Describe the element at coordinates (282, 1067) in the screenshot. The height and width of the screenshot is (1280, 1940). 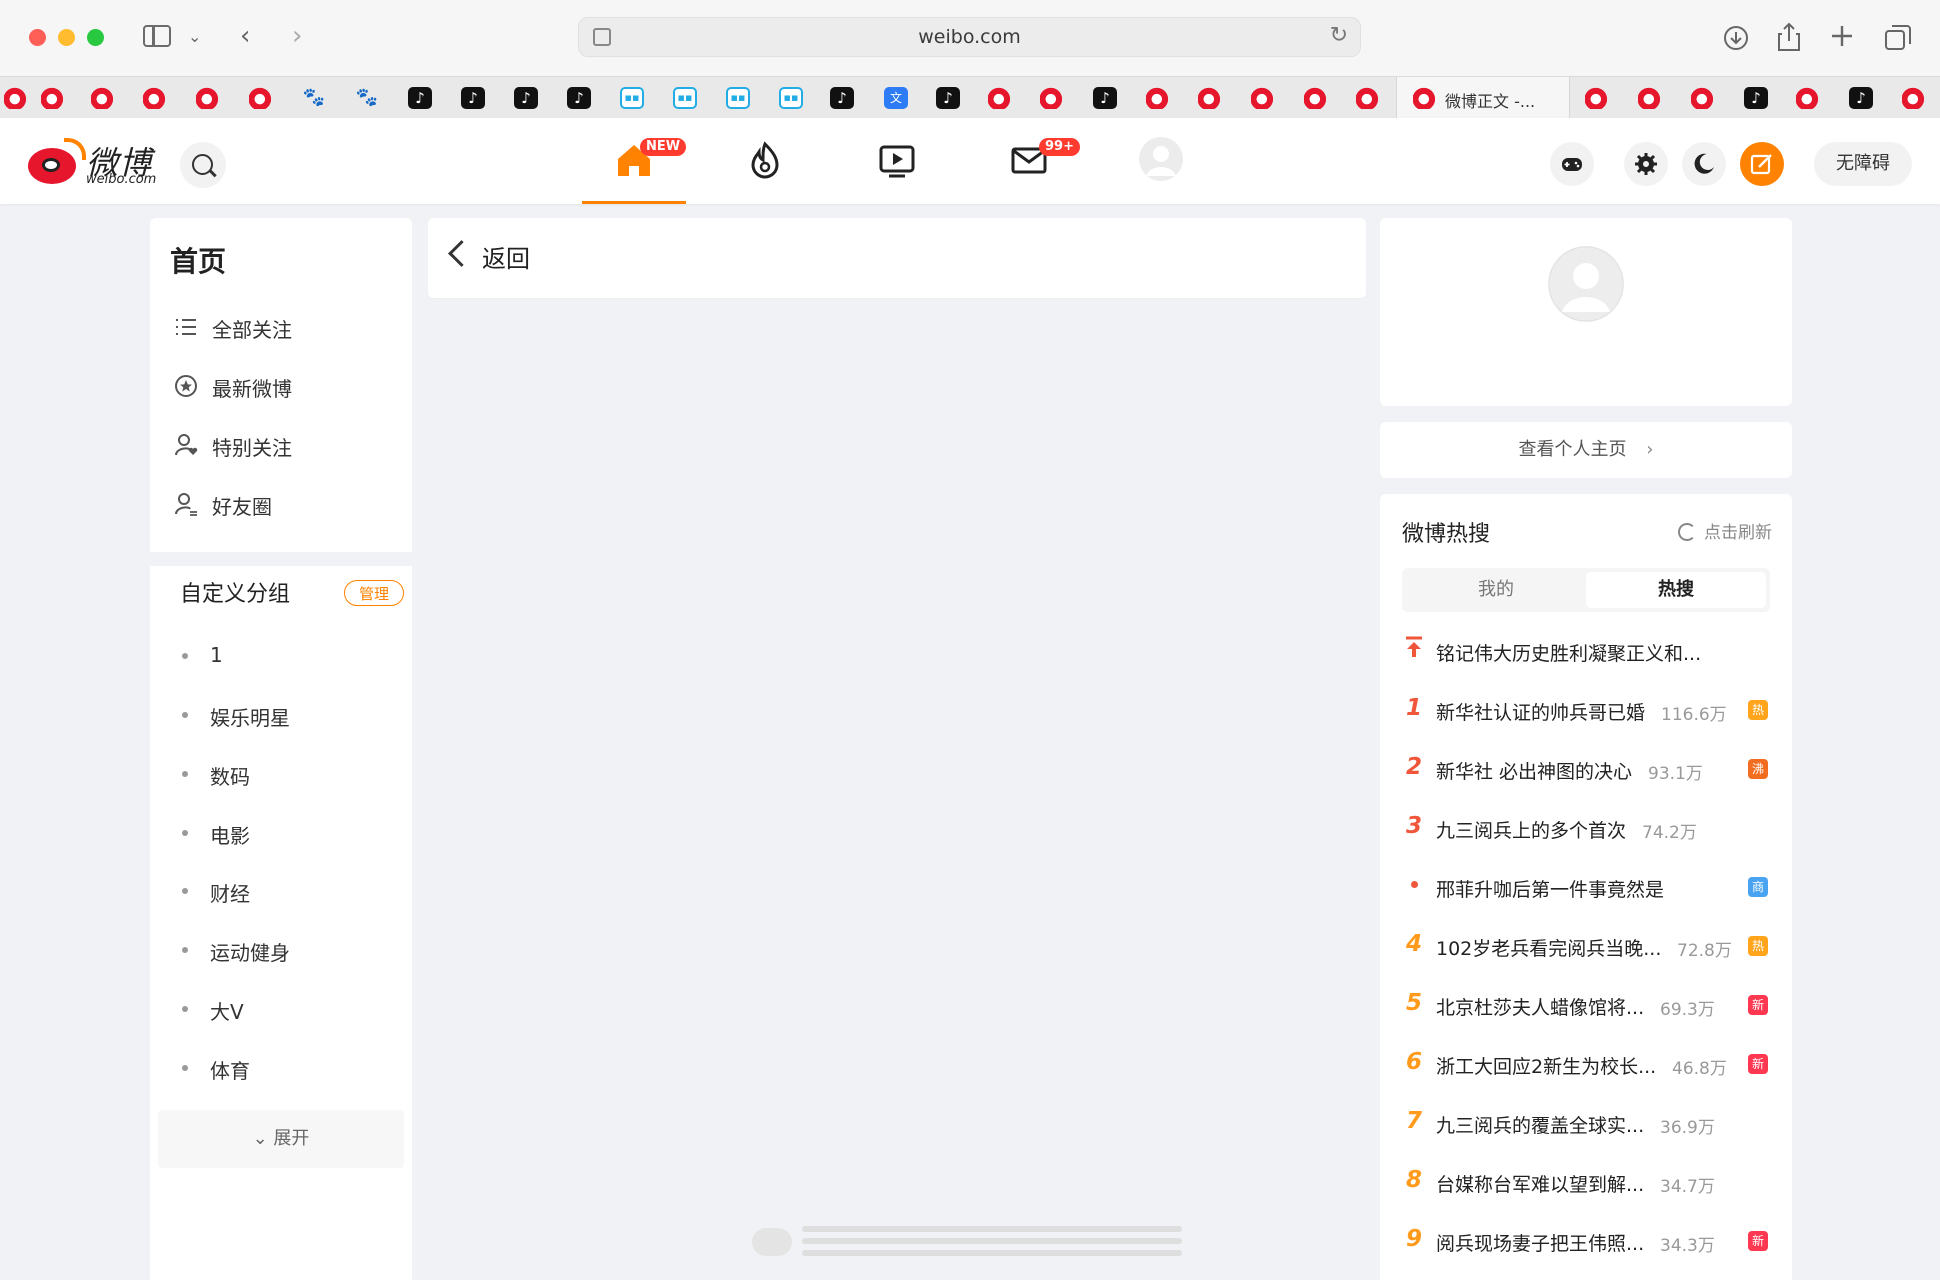
I see `group-item: 体育` at that location.